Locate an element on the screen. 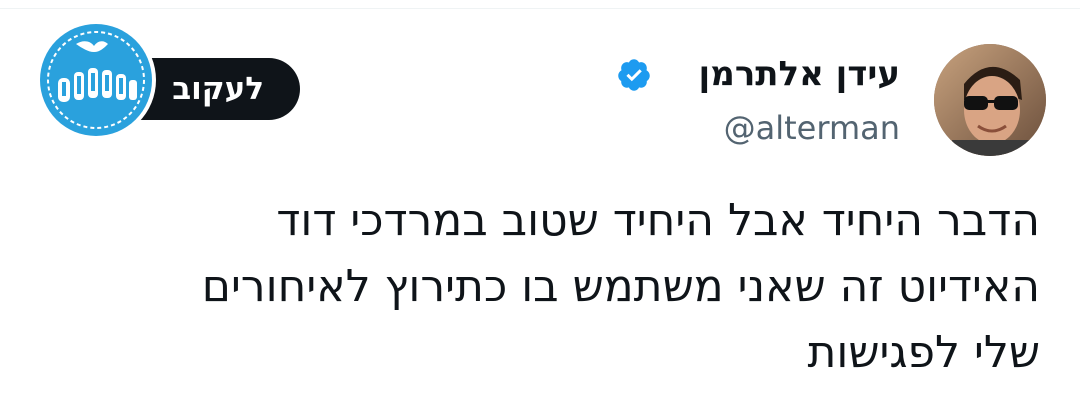 The height and width of the screenshot is (418, 1080). author-handle: @alterman is located at coordinates (812, 128).